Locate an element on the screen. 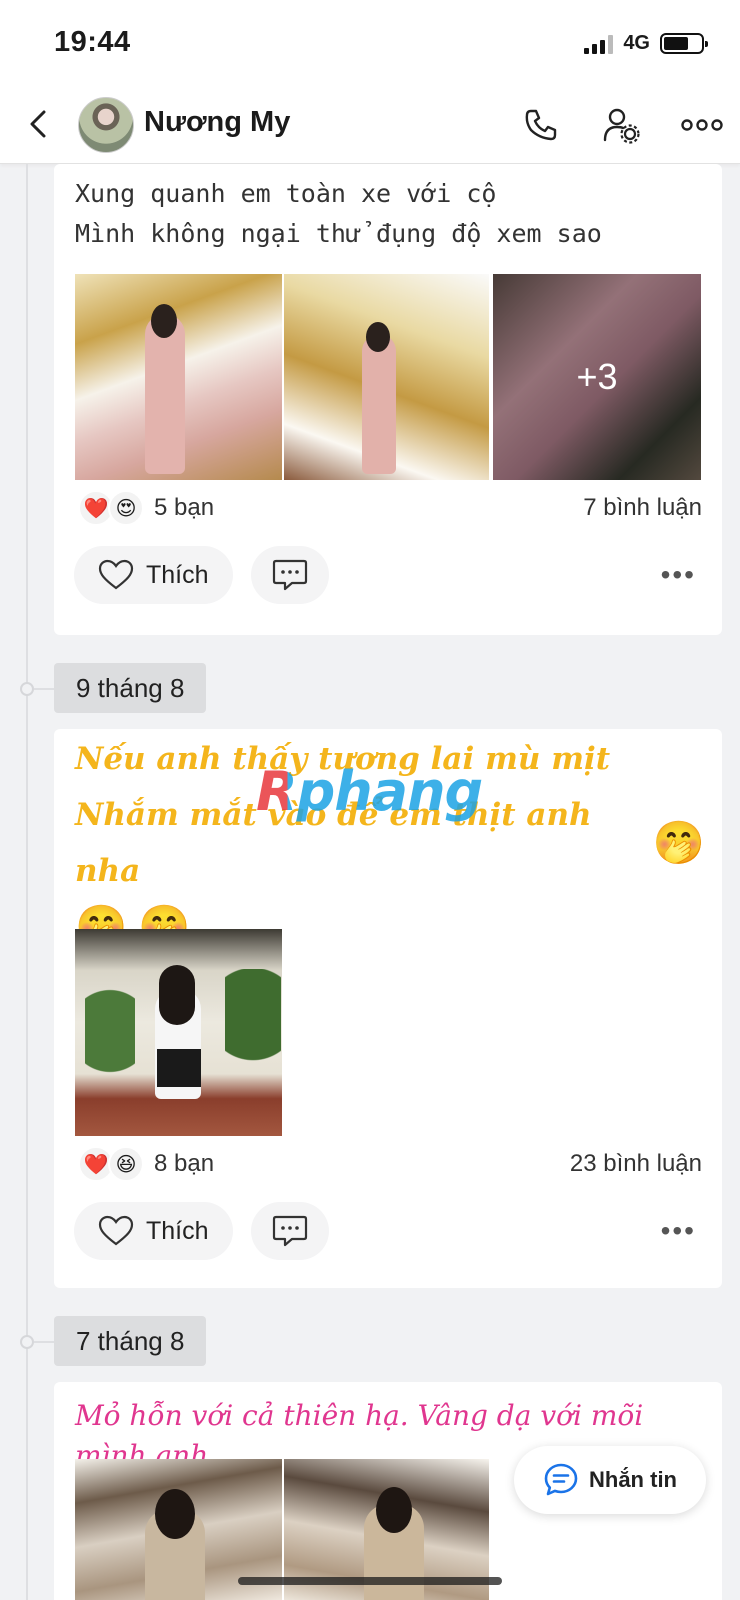  send-message-label: Nhắn tin is located at coordinates (633, 1479).